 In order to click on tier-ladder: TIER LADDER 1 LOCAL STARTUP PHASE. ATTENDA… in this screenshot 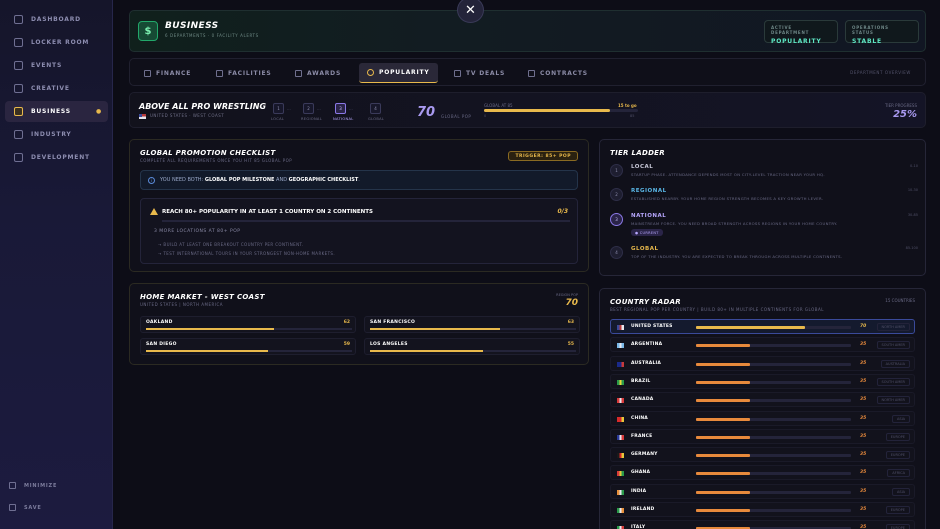, I will do `click(762, 207)`.